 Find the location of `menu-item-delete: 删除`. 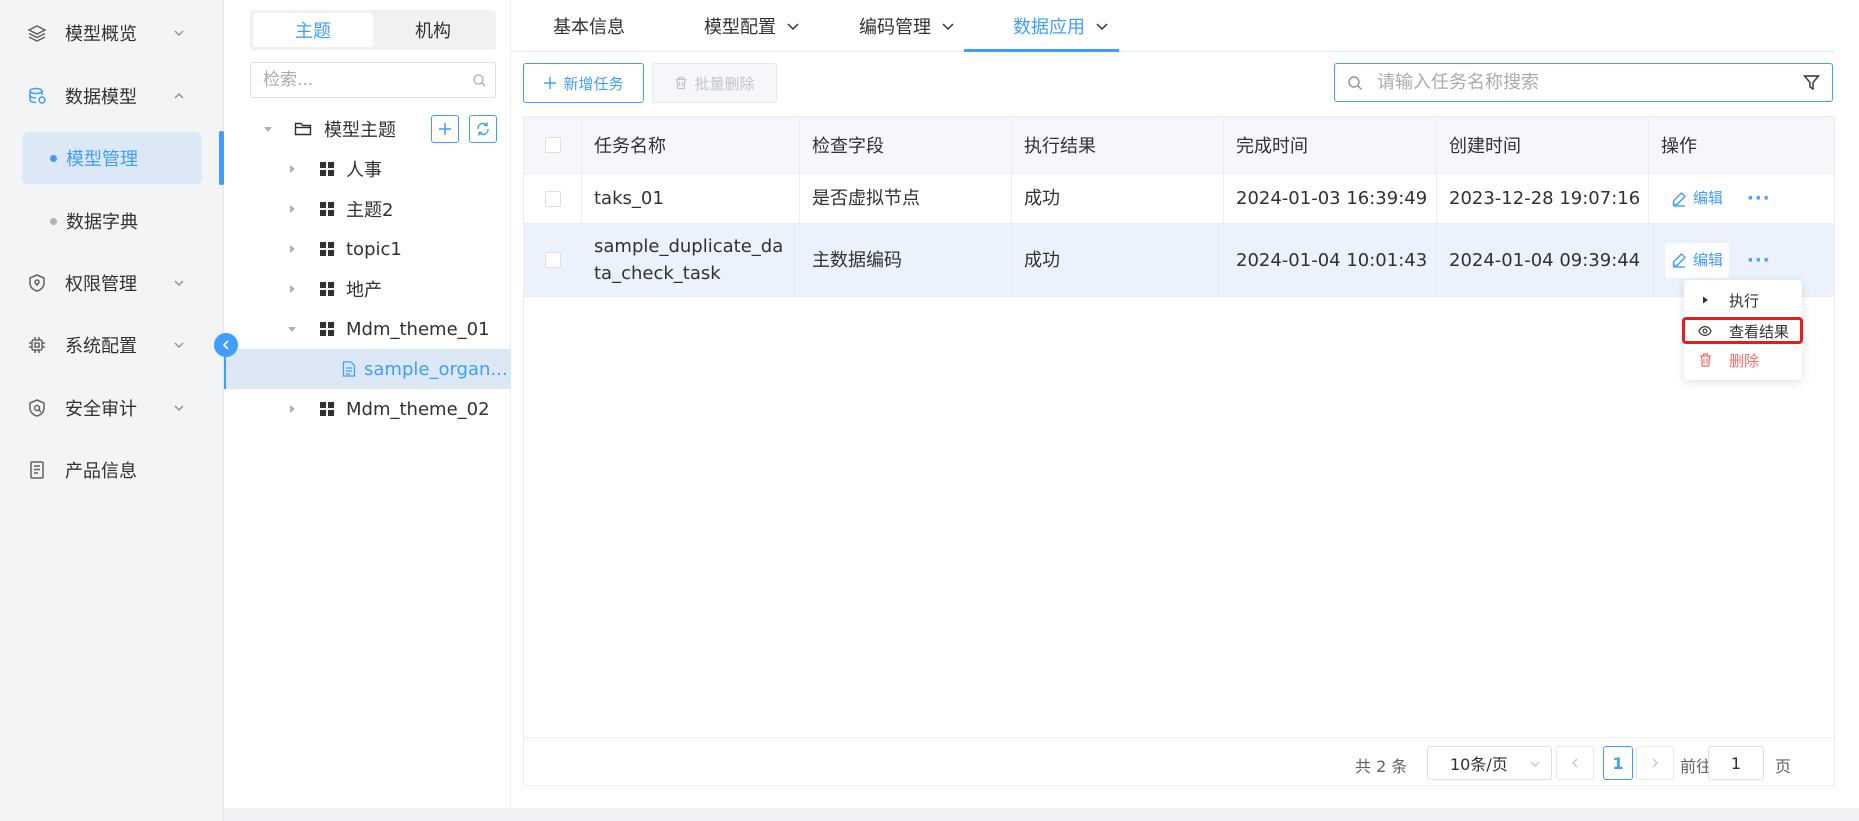

menu-item-delete: 删除 is located at coordinates (1743, 360).